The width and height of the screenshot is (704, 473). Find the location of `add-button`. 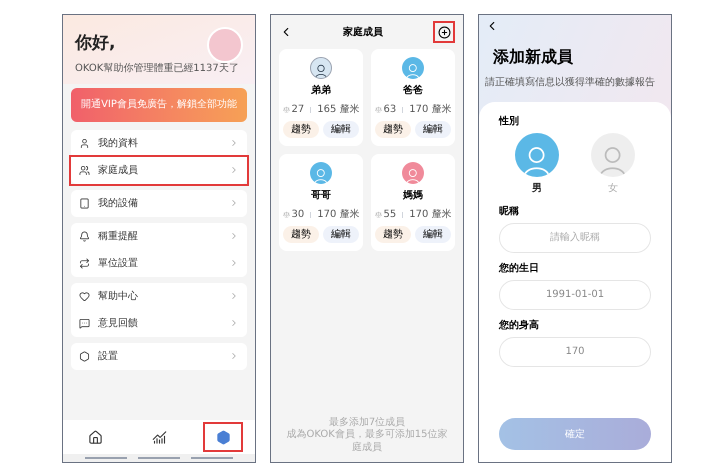

add-button is located at coordinates (444, 32).